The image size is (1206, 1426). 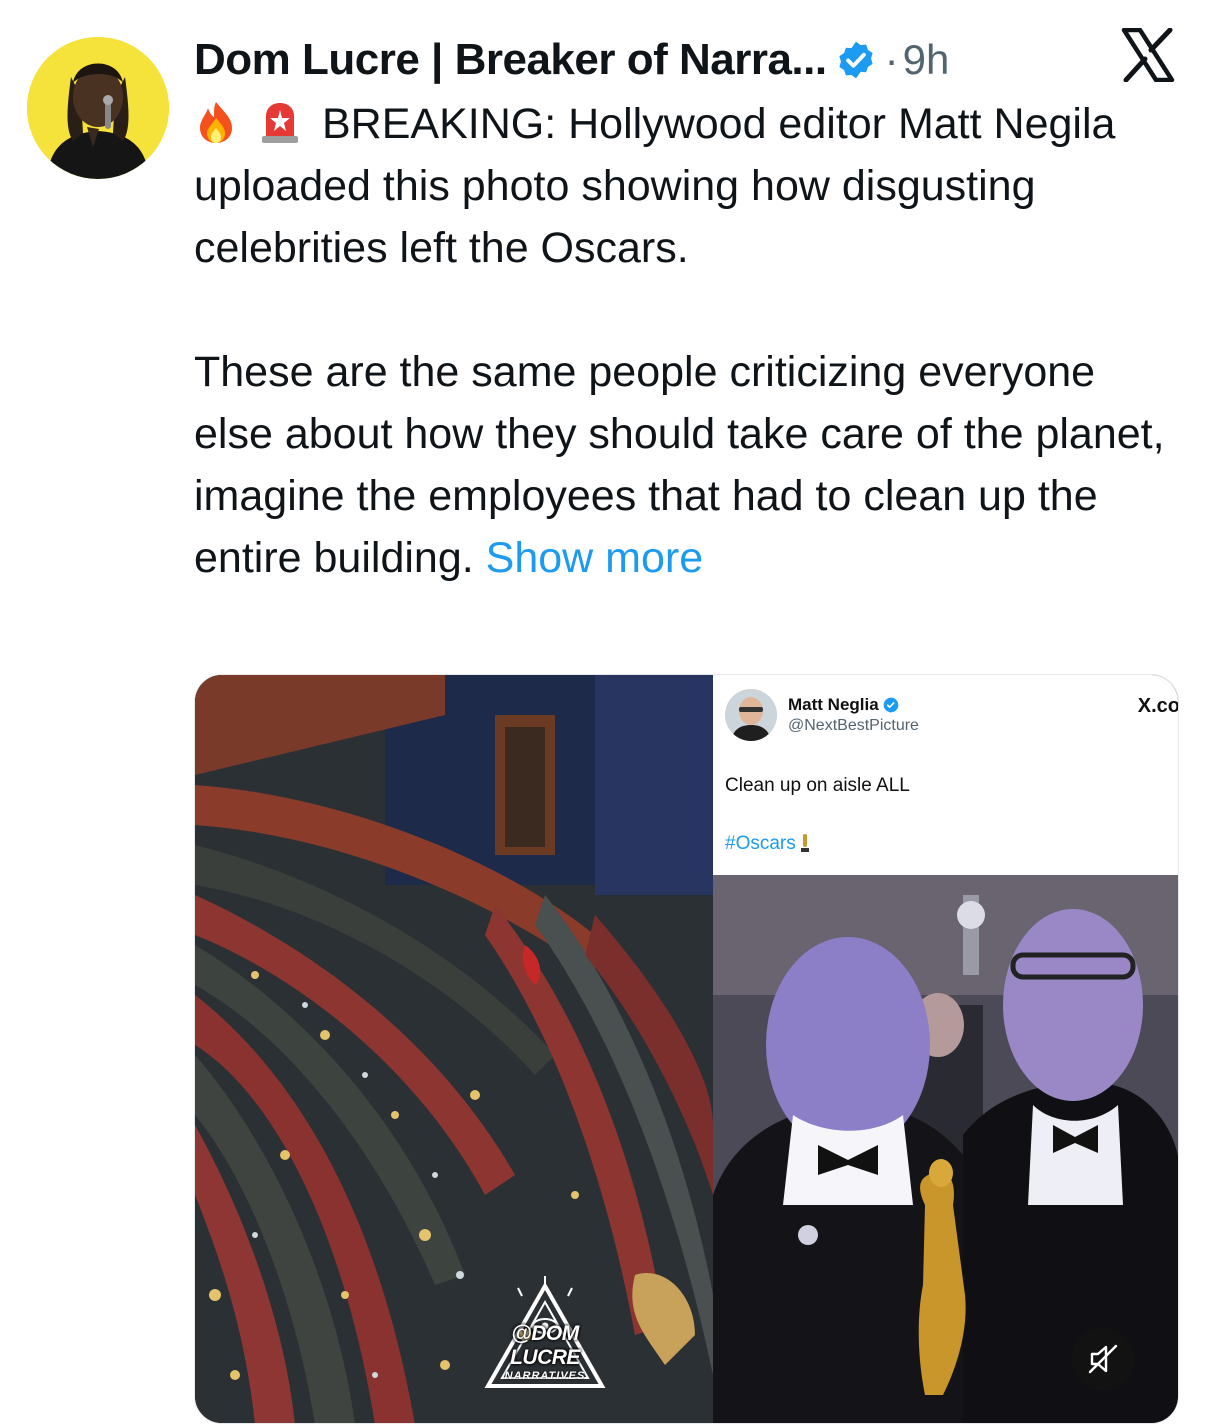 I want to click on mute-button, so click(x=1103, y=1359).